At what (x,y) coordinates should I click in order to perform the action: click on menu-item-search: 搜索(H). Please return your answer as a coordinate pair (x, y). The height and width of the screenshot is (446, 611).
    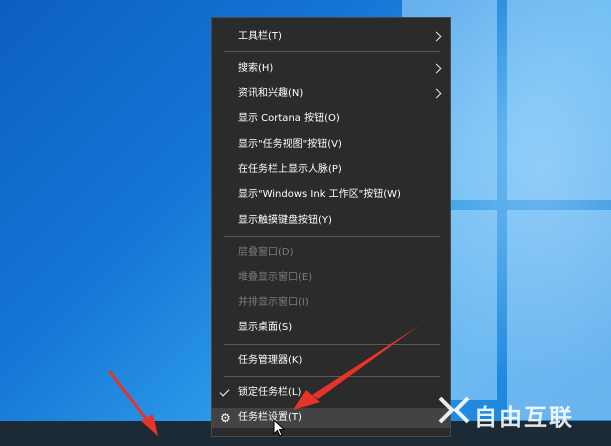
    Looking at the image, I should click on (331, 69).